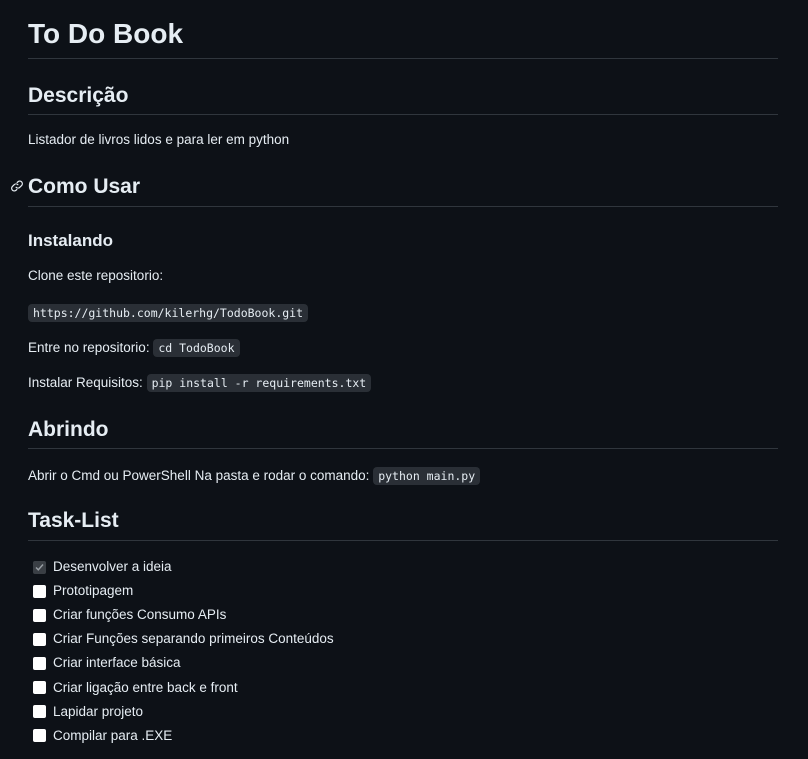  Describe the element at coordinates (93, 591) in the screenshot. I see `task-label: Prototipagem` at that location.